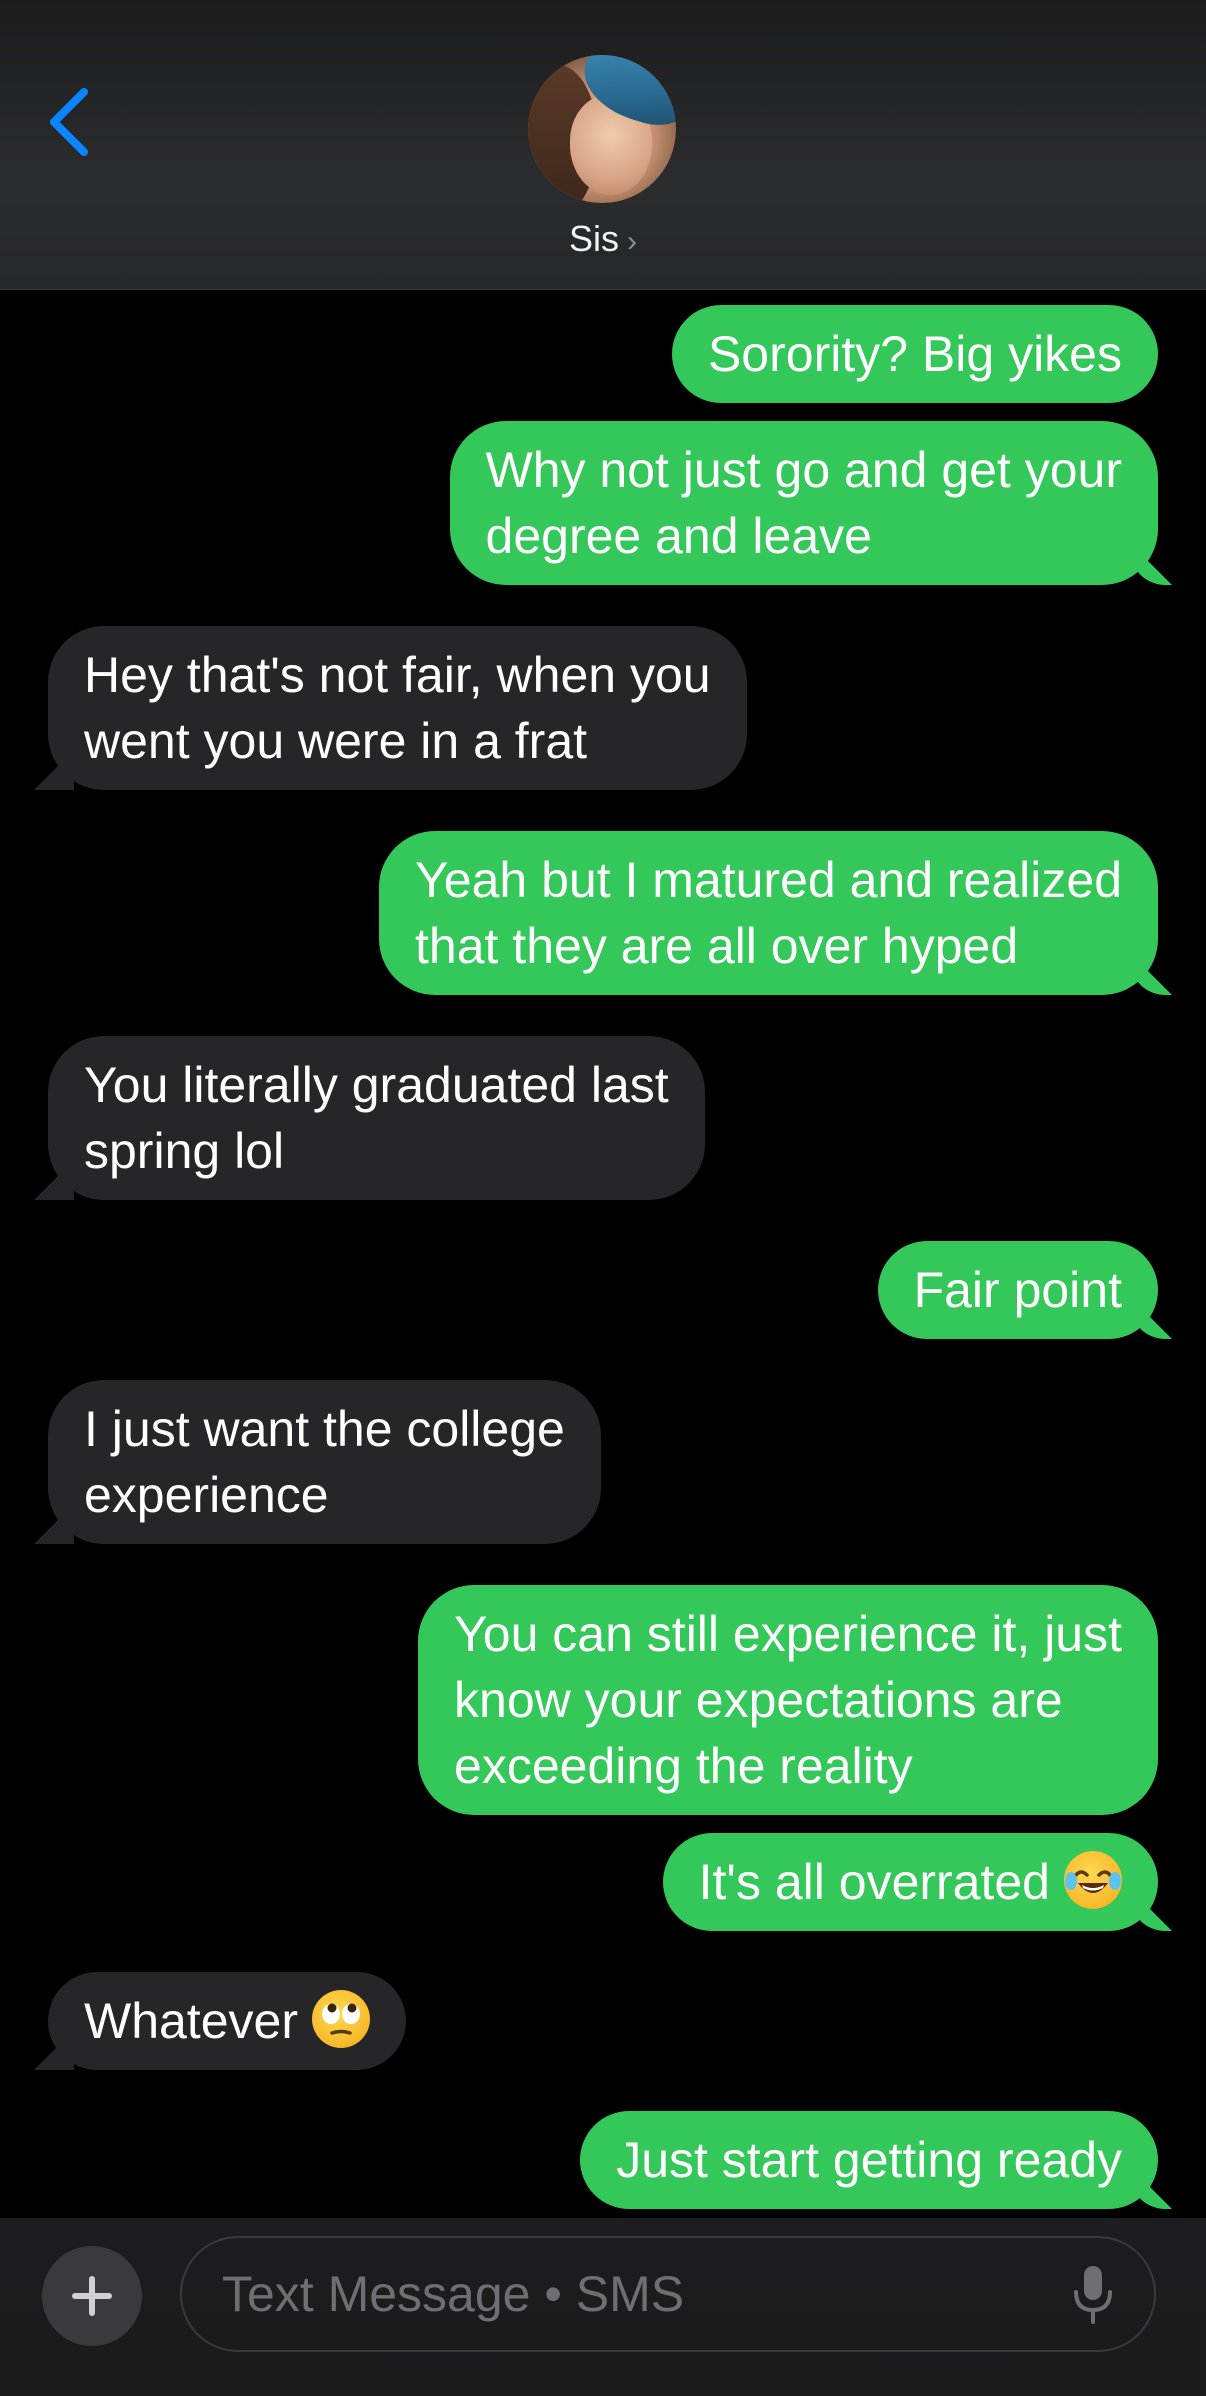  I want to click on message-text-line: I just want the college, so click(324, 1429).